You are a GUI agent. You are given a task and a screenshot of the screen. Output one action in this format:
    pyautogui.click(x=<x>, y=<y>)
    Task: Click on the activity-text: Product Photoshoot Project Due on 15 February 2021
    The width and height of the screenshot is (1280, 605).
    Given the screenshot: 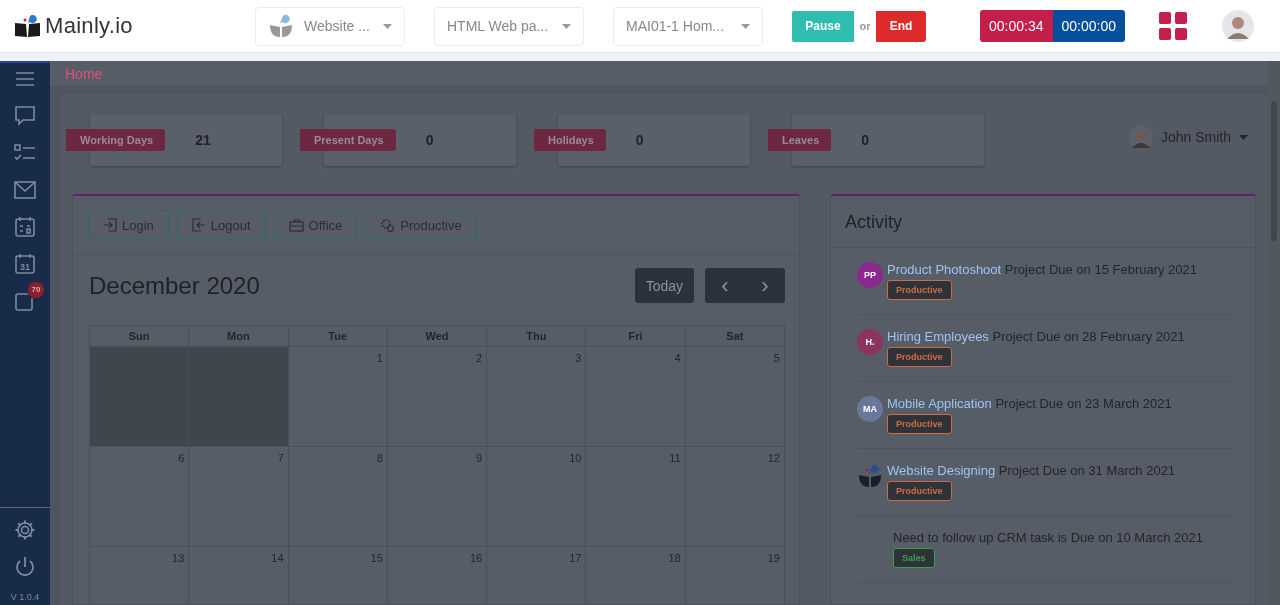 What is the action you would take?
    pyautogui.click(x=1042, y=269)
    